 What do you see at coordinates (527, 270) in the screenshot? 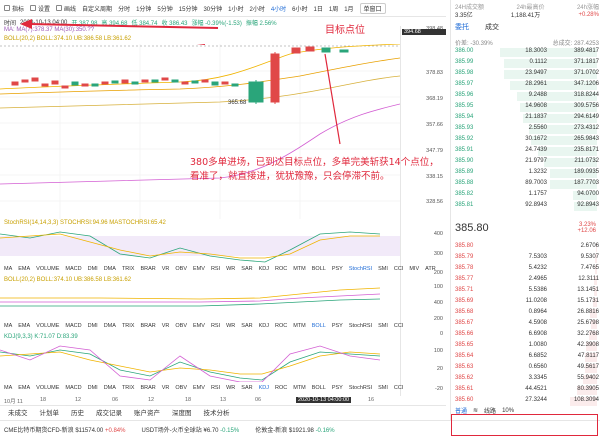
I see `ask-row: 385.78 5.4232 7.4765` at bounding box center [527, 270].